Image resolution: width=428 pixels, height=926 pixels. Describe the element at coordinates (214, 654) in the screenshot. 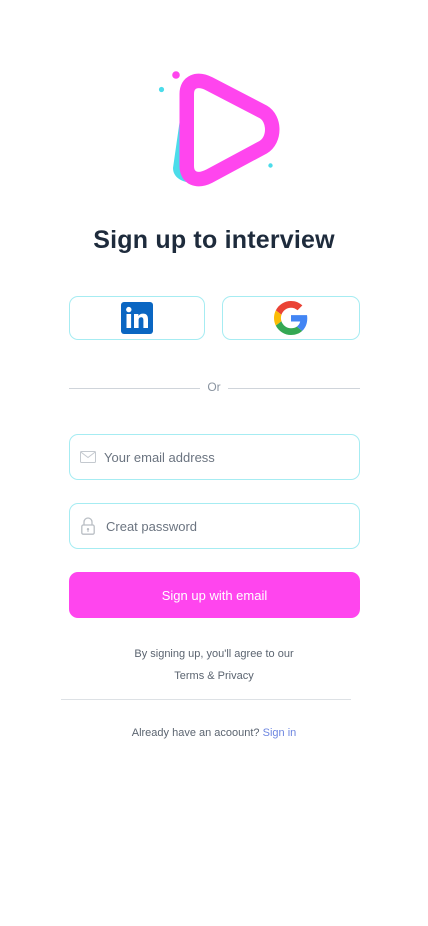

I see `terms-notice: By signing up, you'll agree to our` at that location.